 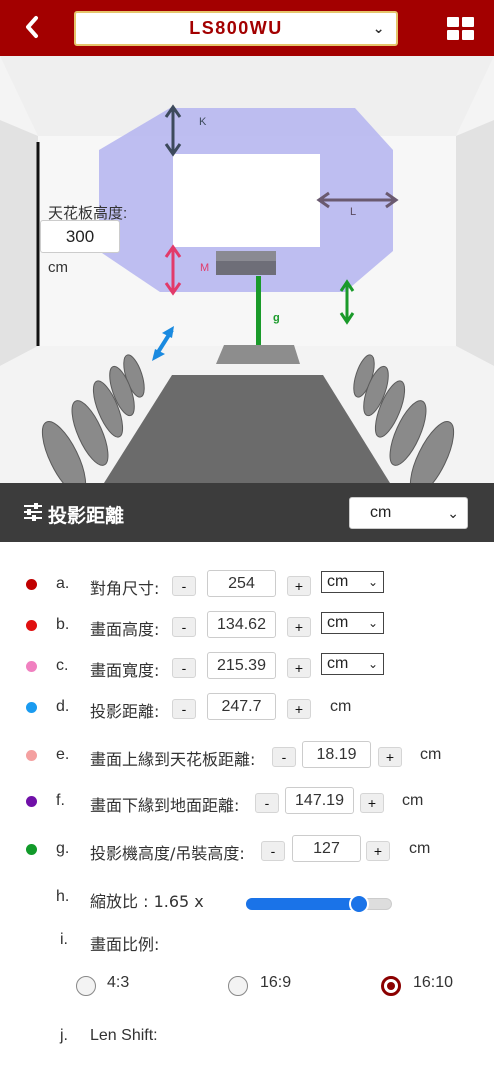 I want to click on radio-label-16-10: 16:10, so click(x=433, y=982).